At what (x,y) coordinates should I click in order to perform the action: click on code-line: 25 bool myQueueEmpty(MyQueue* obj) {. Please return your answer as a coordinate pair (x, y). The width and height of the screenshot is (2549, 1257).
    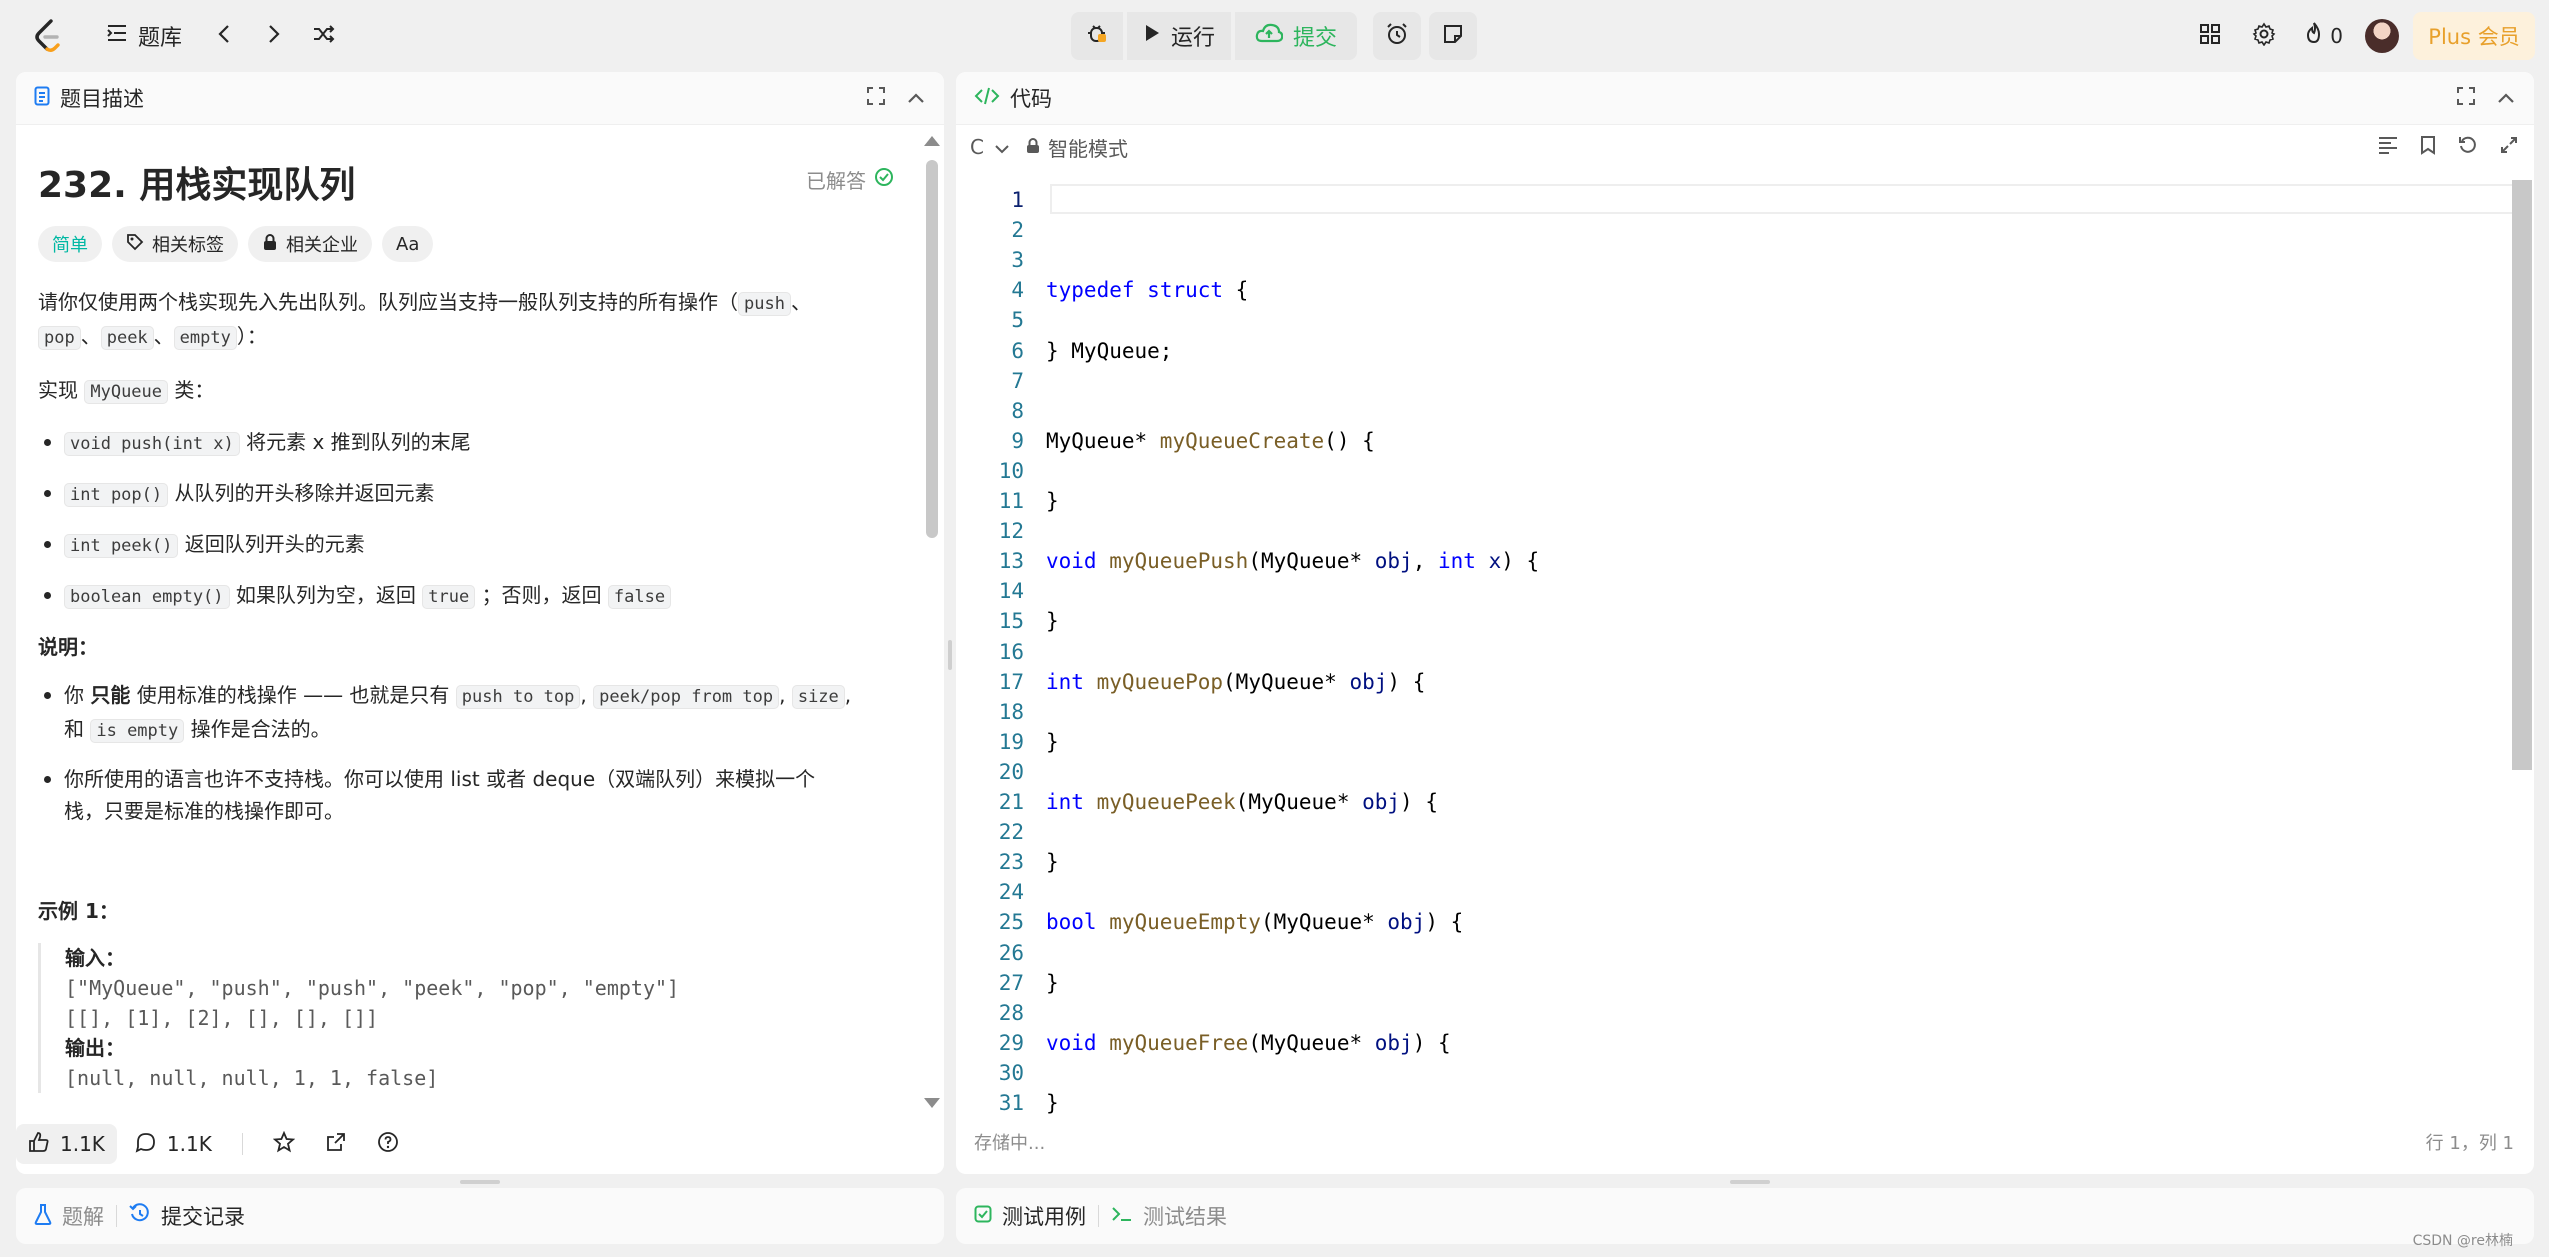
    Looking at the image, I should click on (1734, 922).